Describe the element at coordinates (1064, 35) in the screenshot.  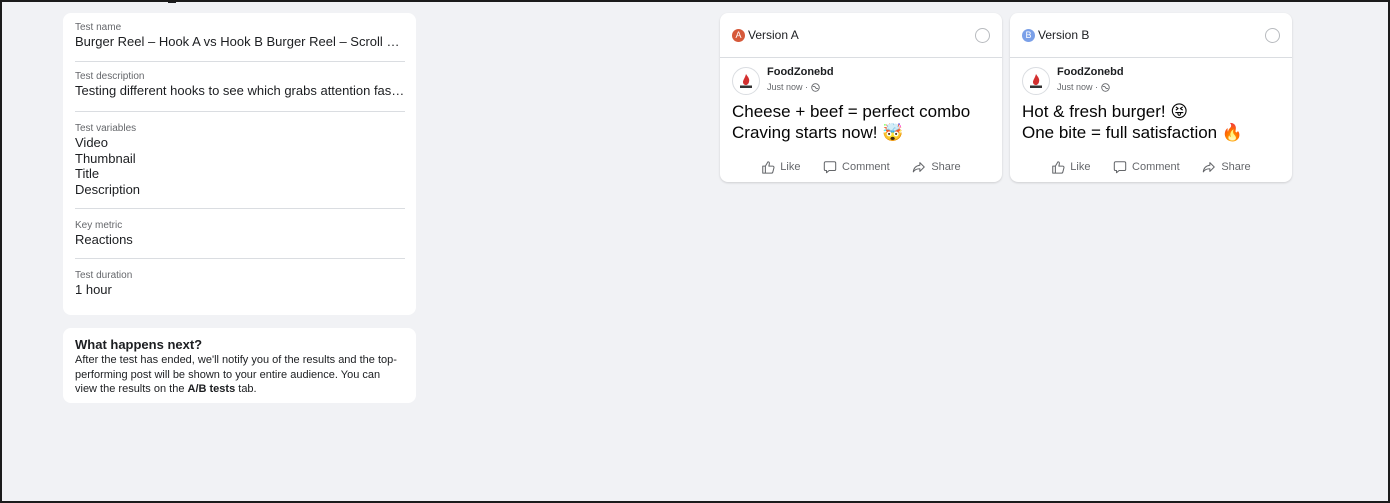
I see `version-b-label: Version B` at that location.